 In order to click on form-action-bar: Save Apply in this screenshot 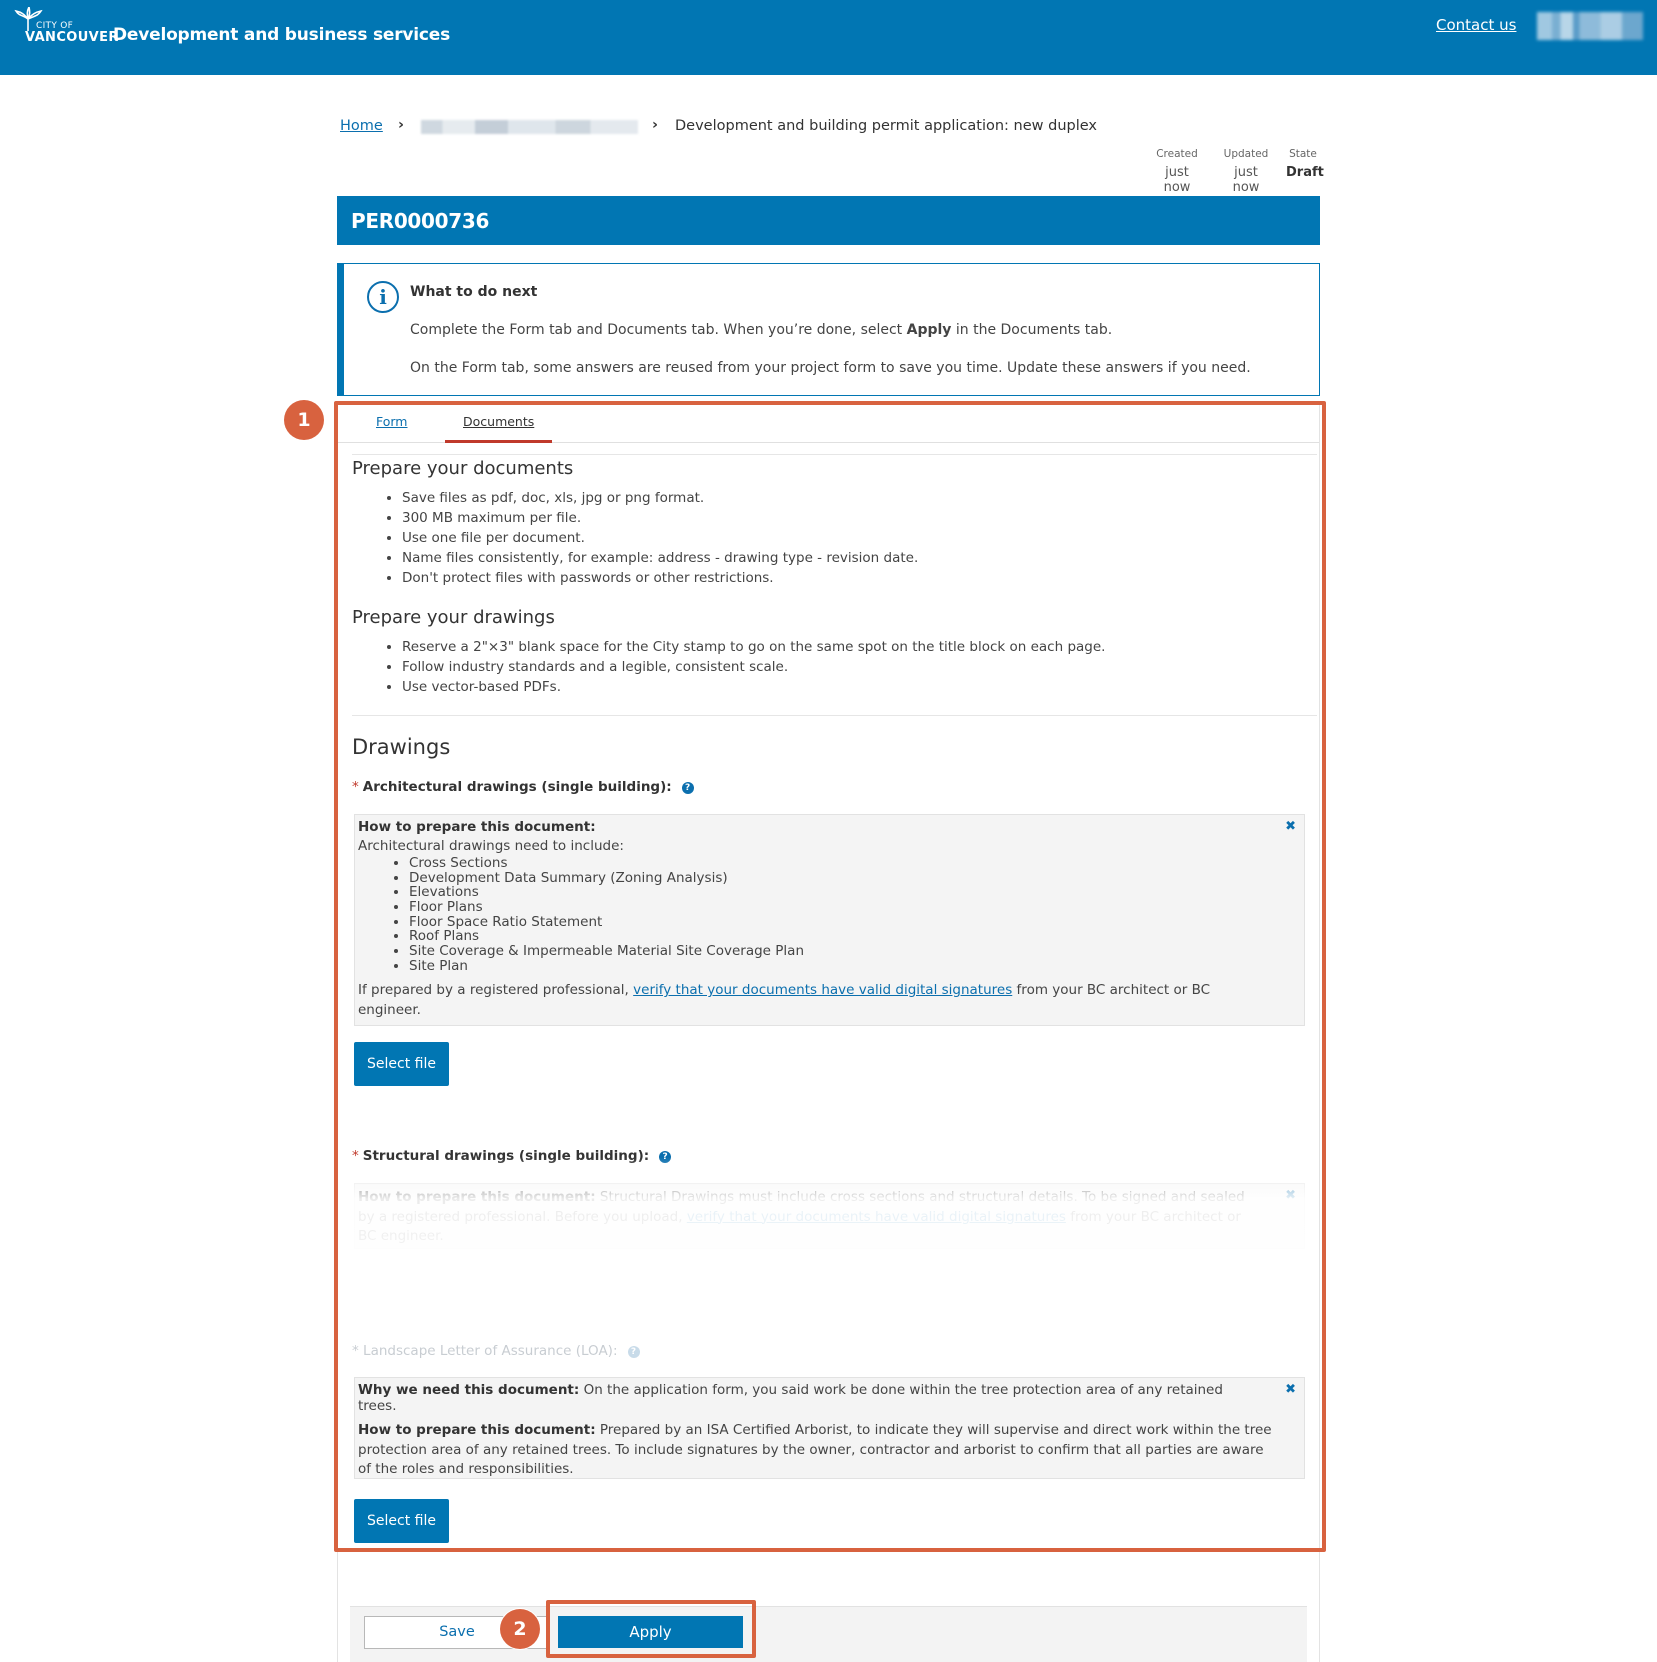, I will do `click(828, 1634)`.